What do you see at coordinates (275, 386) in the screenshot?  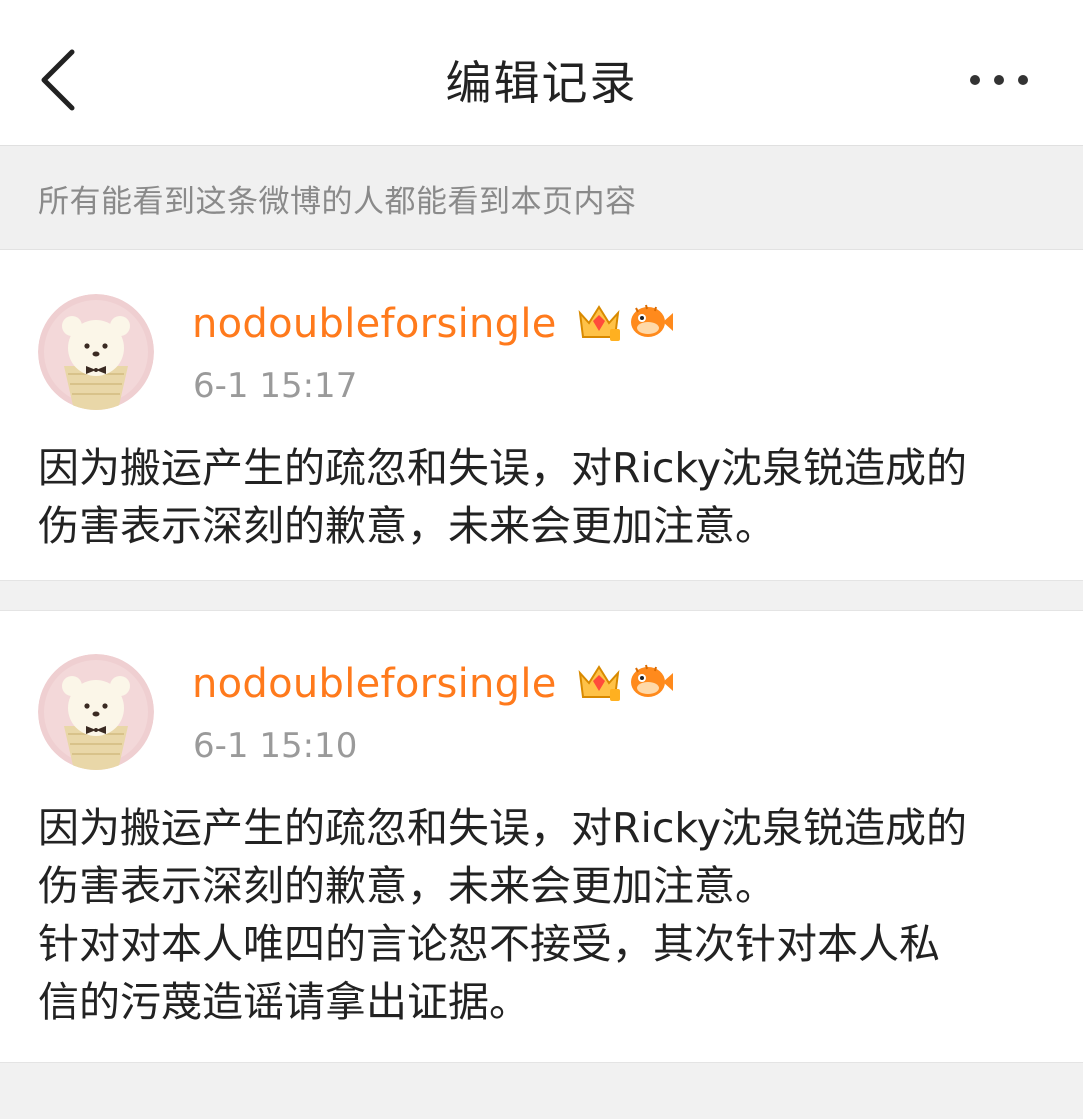 I see `timestamp: 6-1 15:17` at bounding box center [275, 386].